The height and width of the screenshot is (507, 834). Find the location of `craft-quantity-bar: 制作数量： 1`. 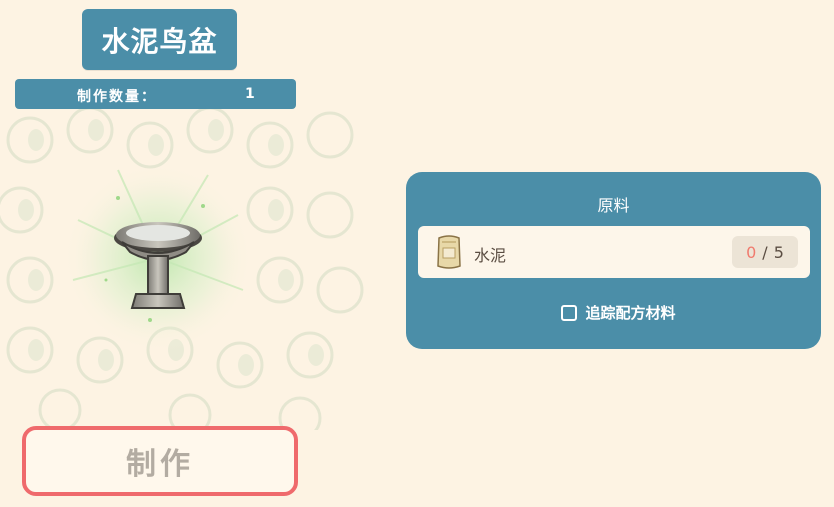

craft-quantity-bar: 制作数量： 1 is located at coordinates (155, 94).